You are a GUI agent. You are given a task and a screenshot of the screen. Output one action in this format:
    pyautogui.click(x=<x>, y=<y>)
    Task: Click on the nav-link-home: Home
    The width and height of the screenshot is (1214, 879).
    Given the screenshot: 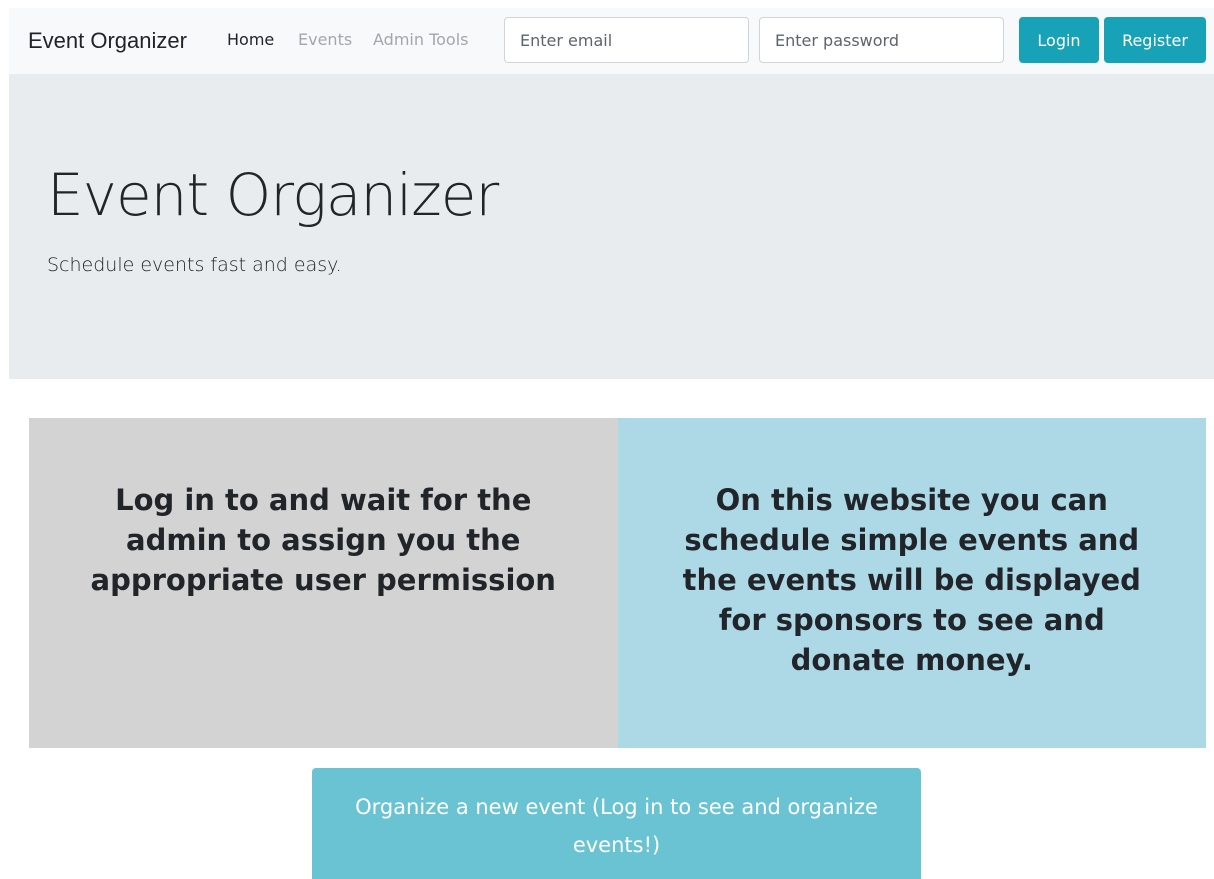 What is the action you would take?
    pyautogui.click(x=250, y=39)
    